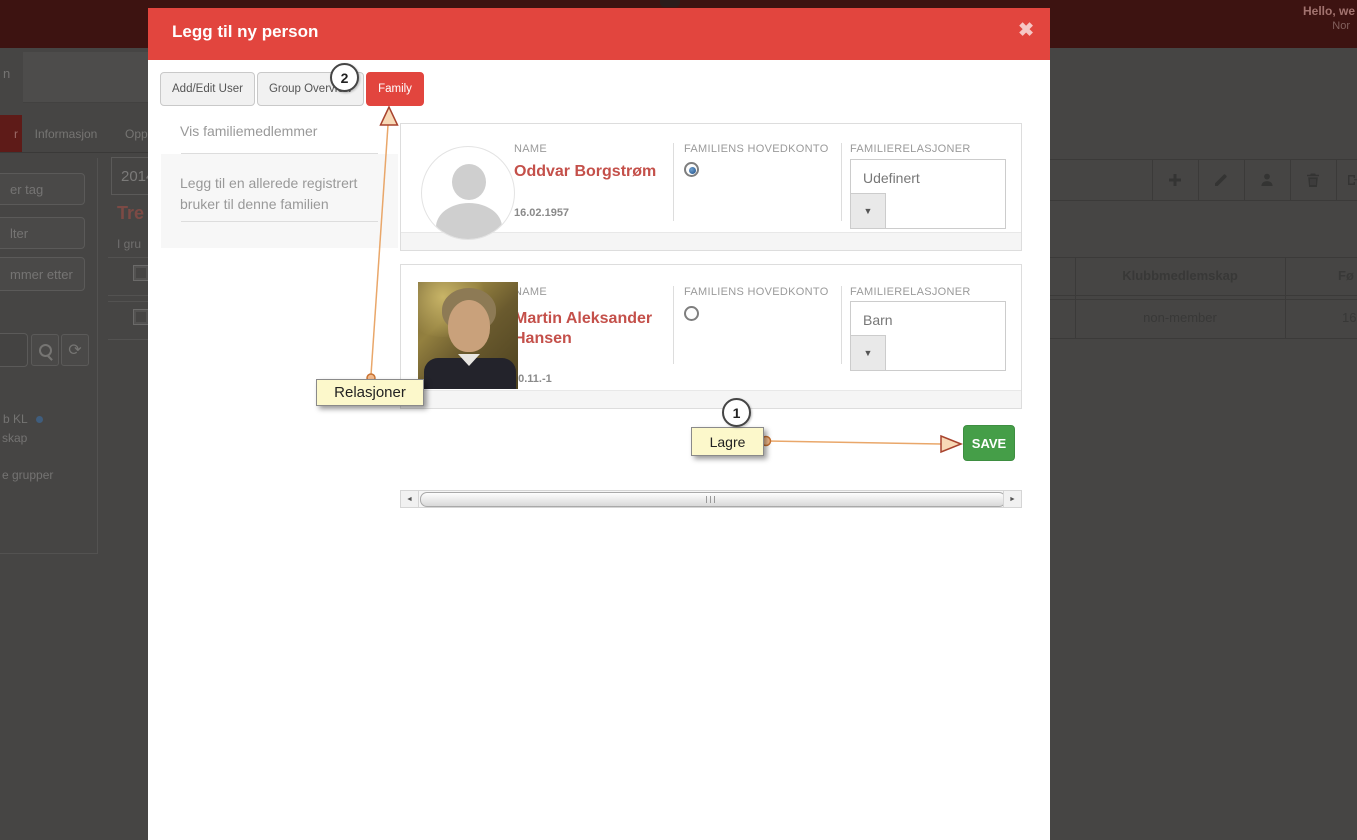 This screenshot has height=840, width=1357. Describe the element at coordinates (39, 419) in the screenshot. I see `status-dot` at that location.